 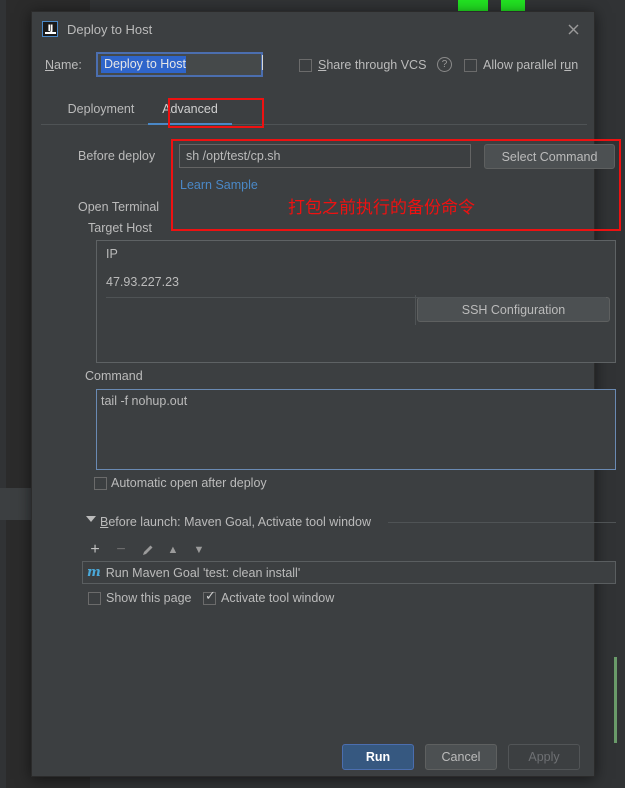 I want to click on move-up-icon: ▲, so click(x=173, y=550).